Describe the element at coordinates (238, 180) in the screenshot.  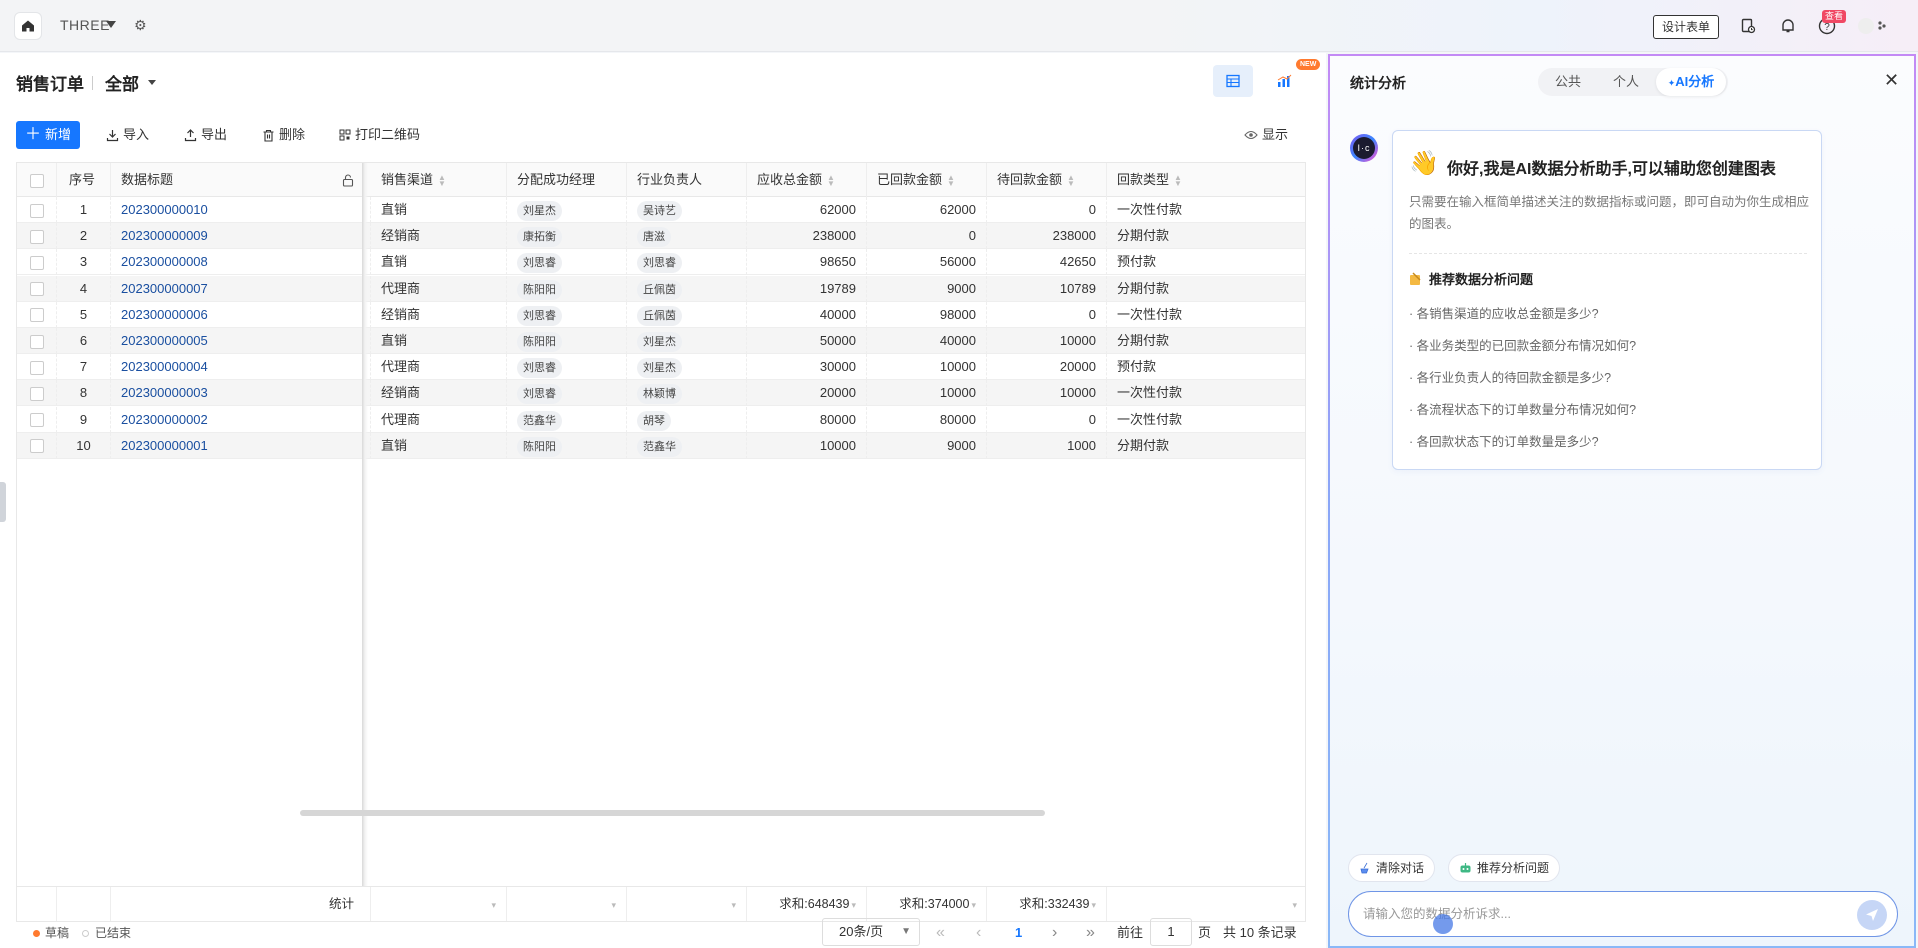
I see `col-title: 数据标题` at that location.